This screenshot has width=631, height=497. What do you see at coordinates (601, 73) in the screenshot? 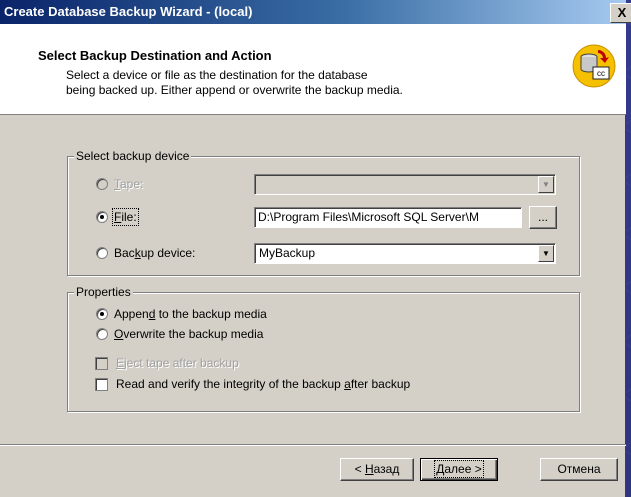
I see `svg-text: cc` at bounding box center [601, 73].